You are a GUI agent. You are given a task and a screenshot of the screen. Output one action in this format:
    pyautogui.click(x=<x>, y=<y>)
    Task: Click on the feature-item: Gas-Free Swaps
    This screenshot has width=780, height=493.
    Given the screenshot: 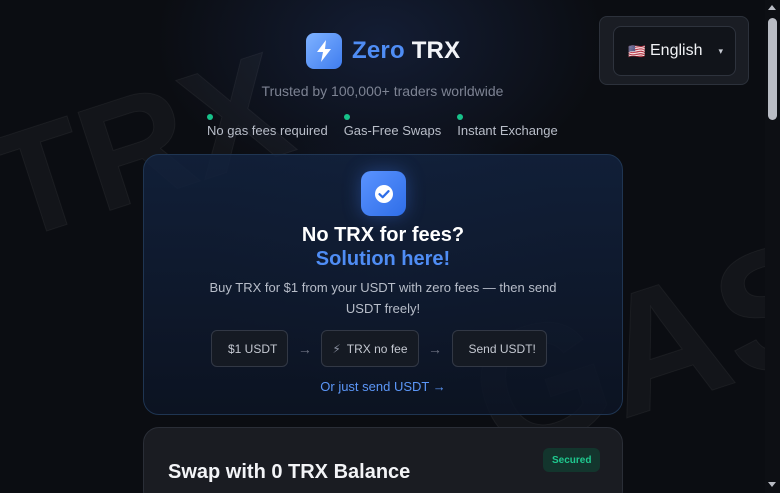 What is the action you would take?
    pyautogui.click(x=392, y=126)
    